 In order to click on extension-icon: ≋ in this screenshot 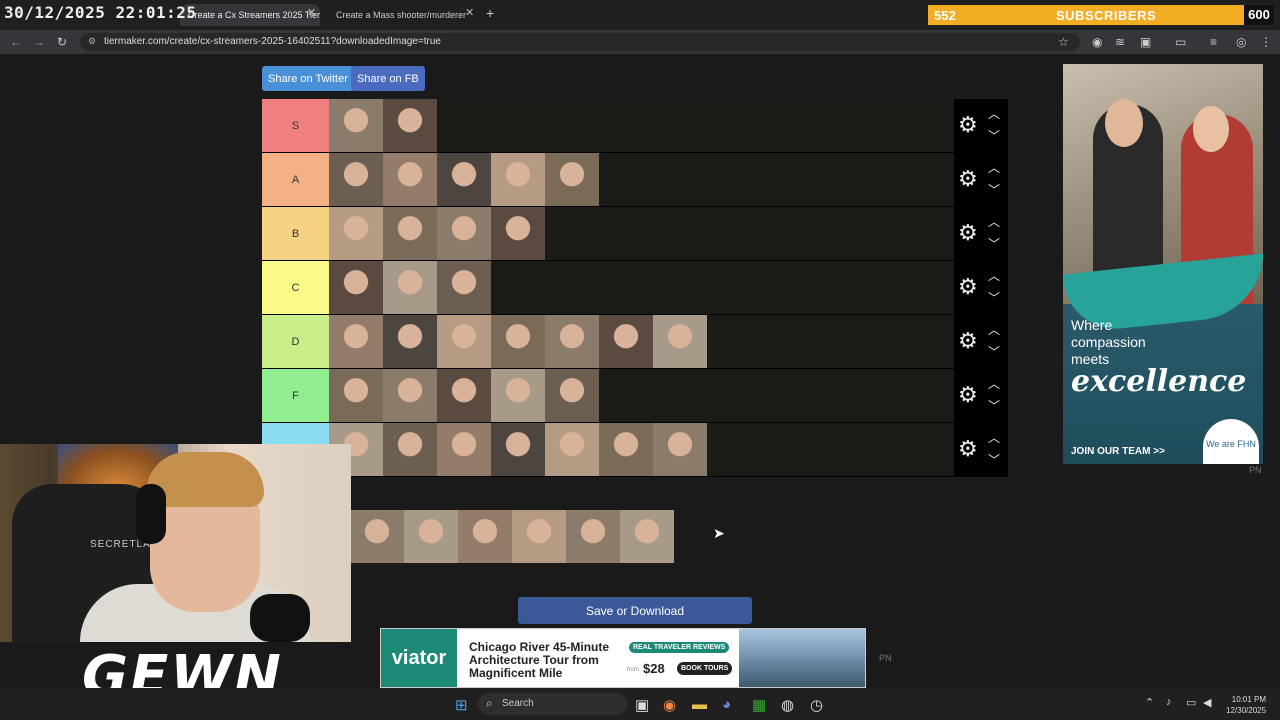, I will do `click(1120, 42)`.